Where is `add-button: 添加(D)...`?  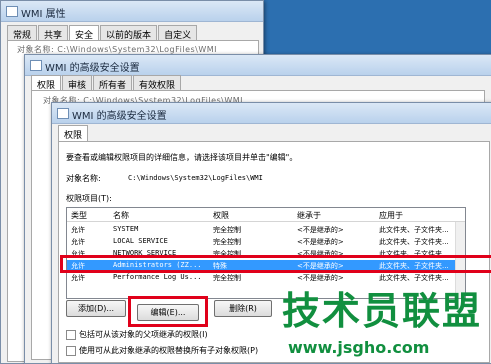 add-button: 添加(D)... is located at coordinates (96, 308).